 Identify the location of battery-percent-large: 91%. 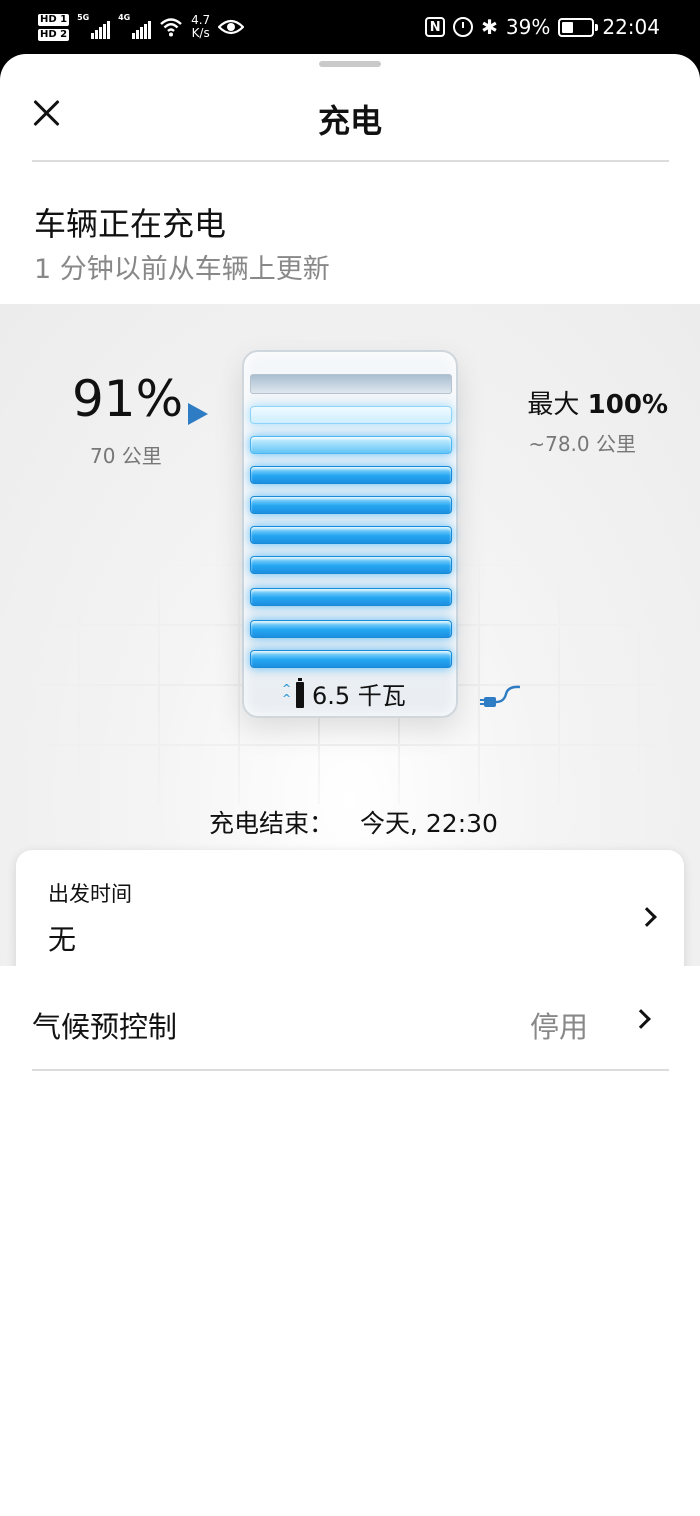
(128, 399).